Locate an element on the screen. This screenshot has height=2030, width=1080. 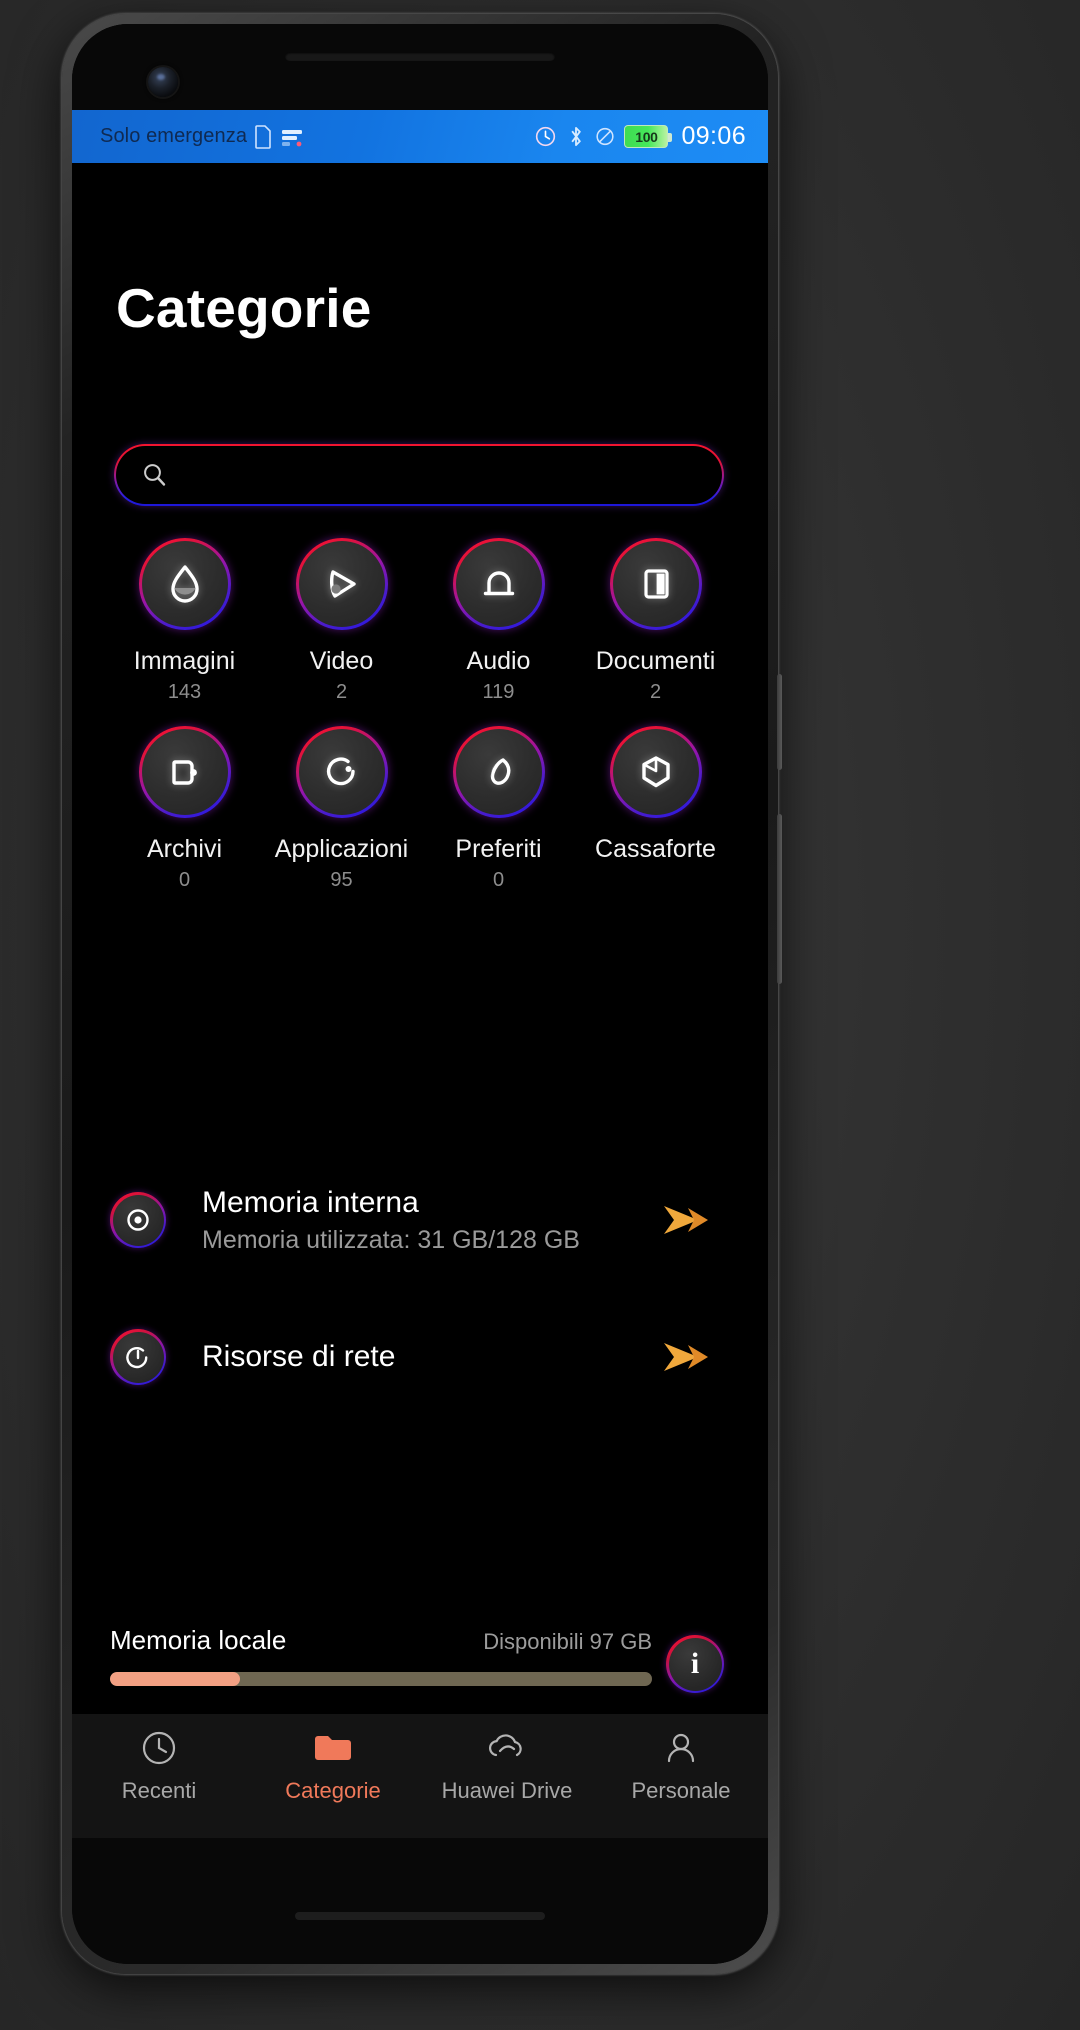
storage-title: Memoria interna is located at coordinates (310, 1202).